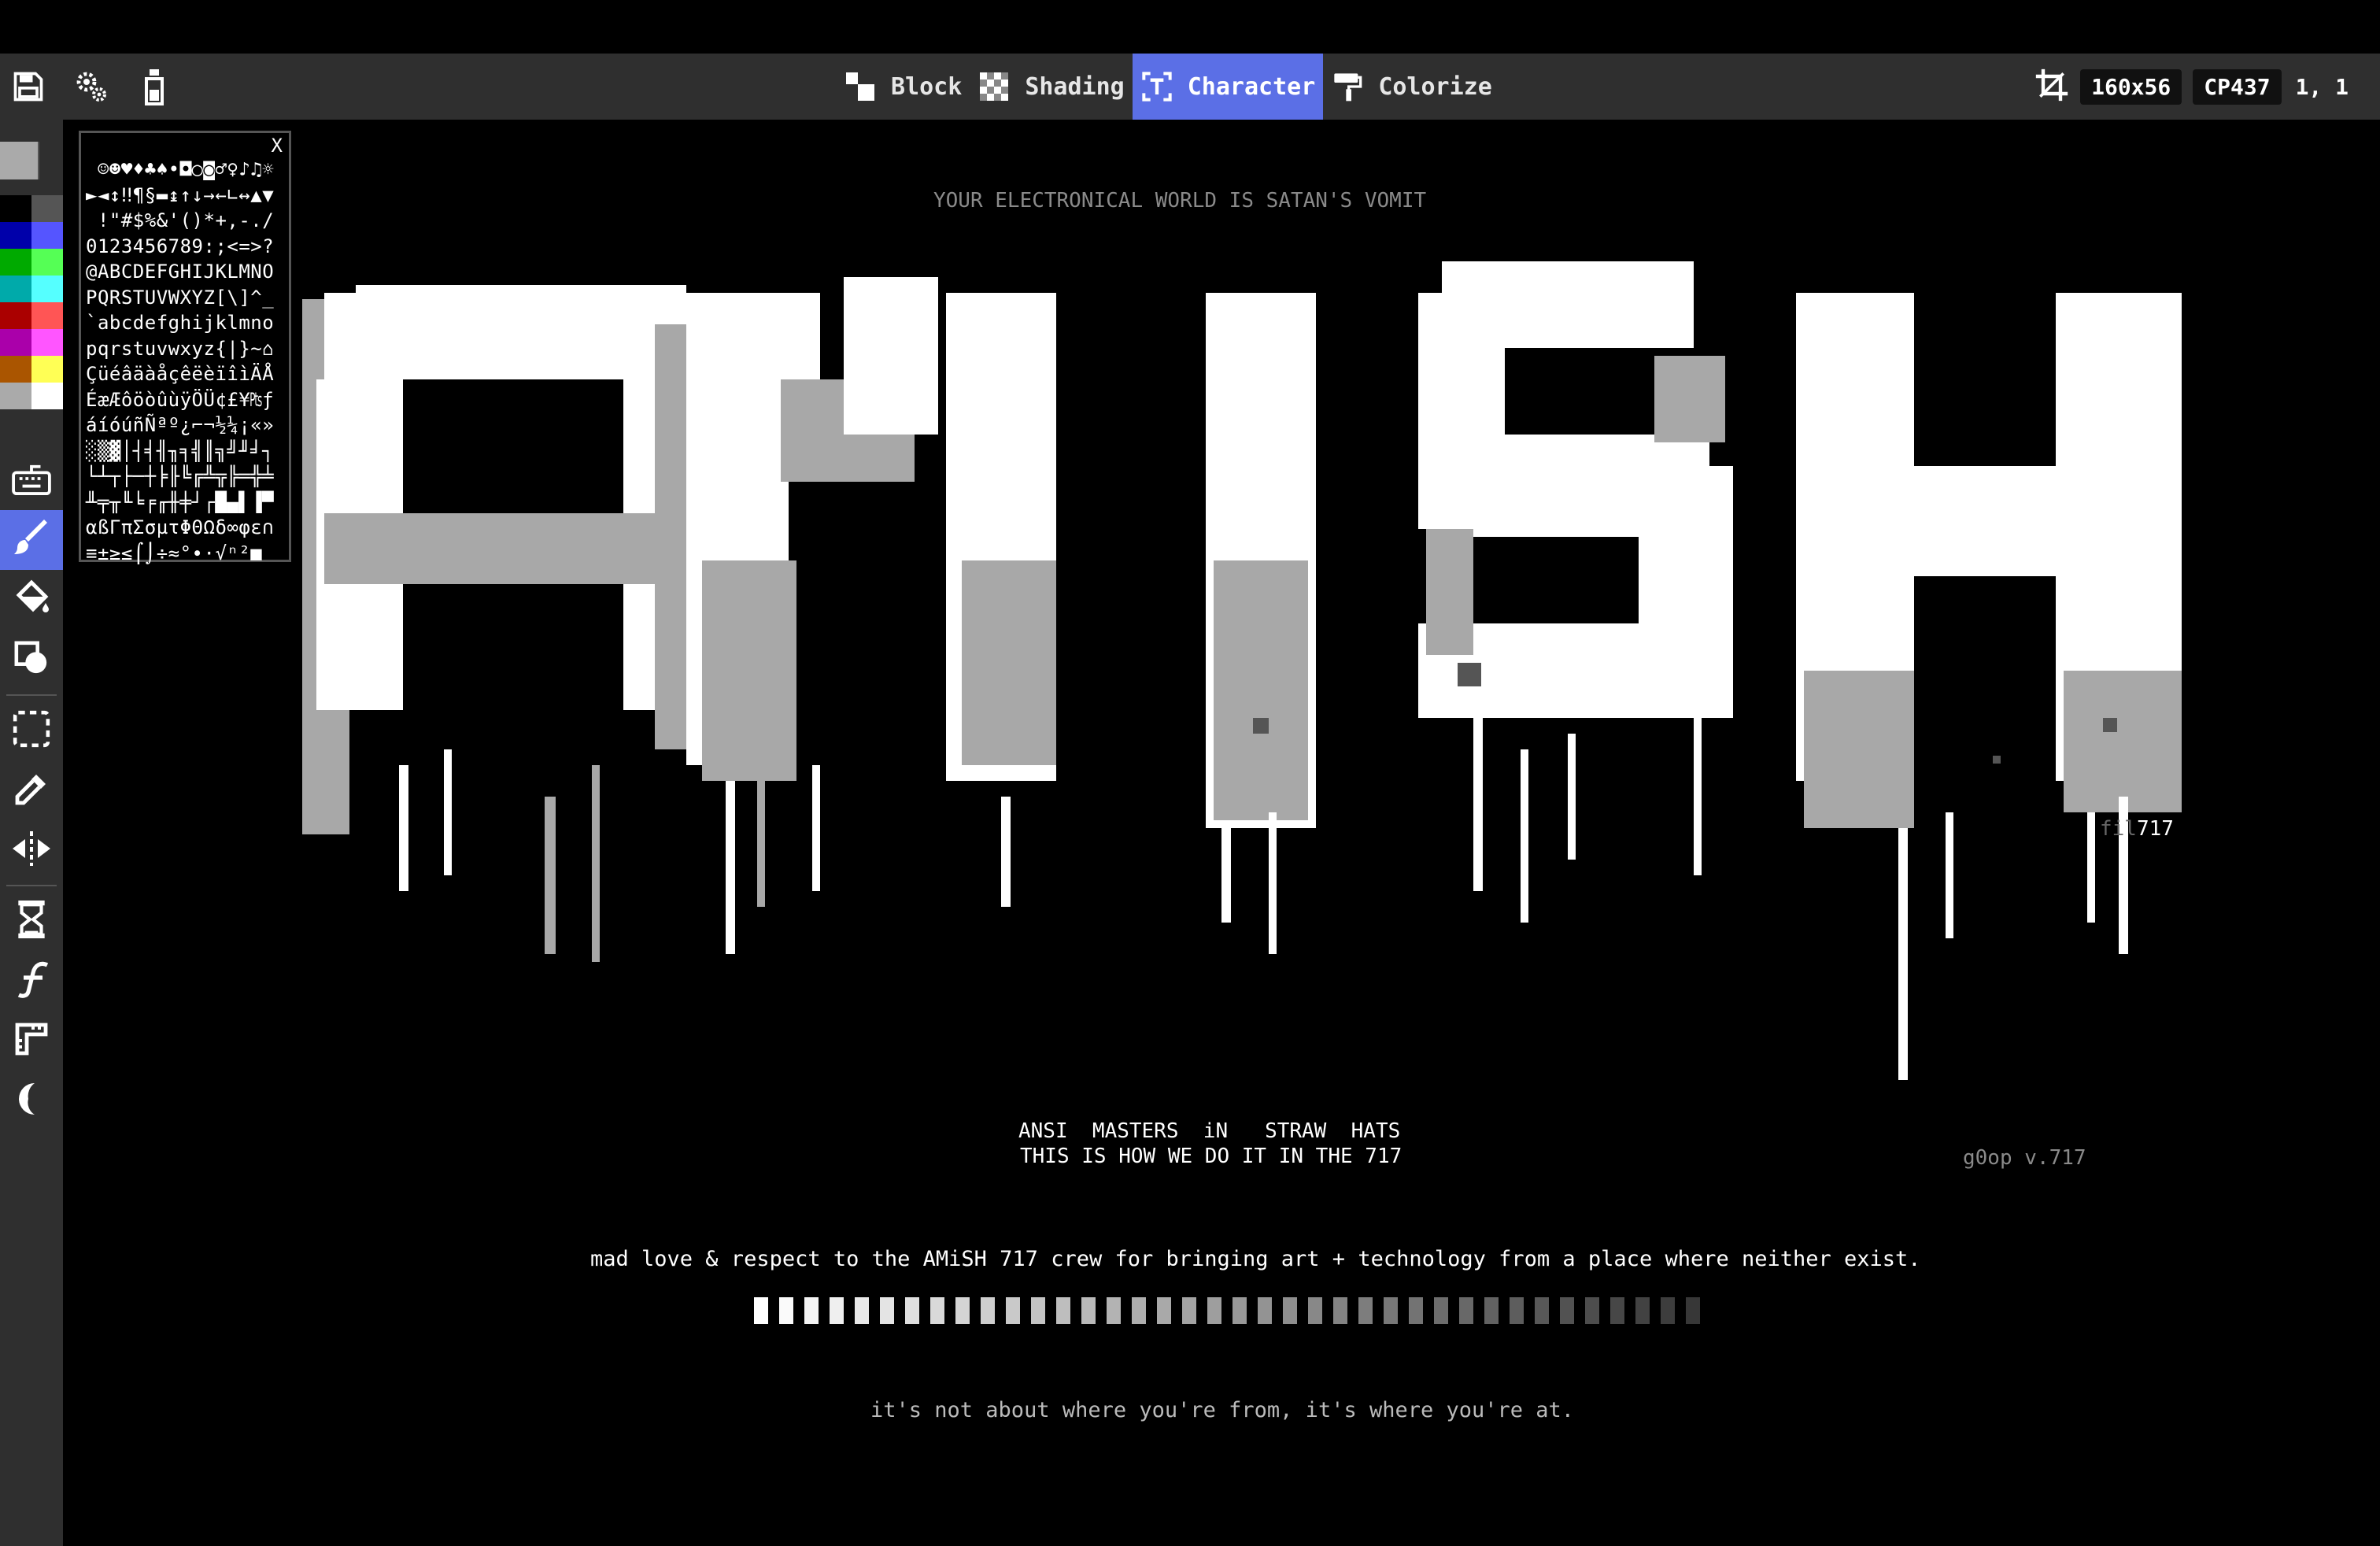 Image resolution: width=2380 pixels, height=1546 pixels. I want to click on mode-shading: Shading, so click(1051, 87).